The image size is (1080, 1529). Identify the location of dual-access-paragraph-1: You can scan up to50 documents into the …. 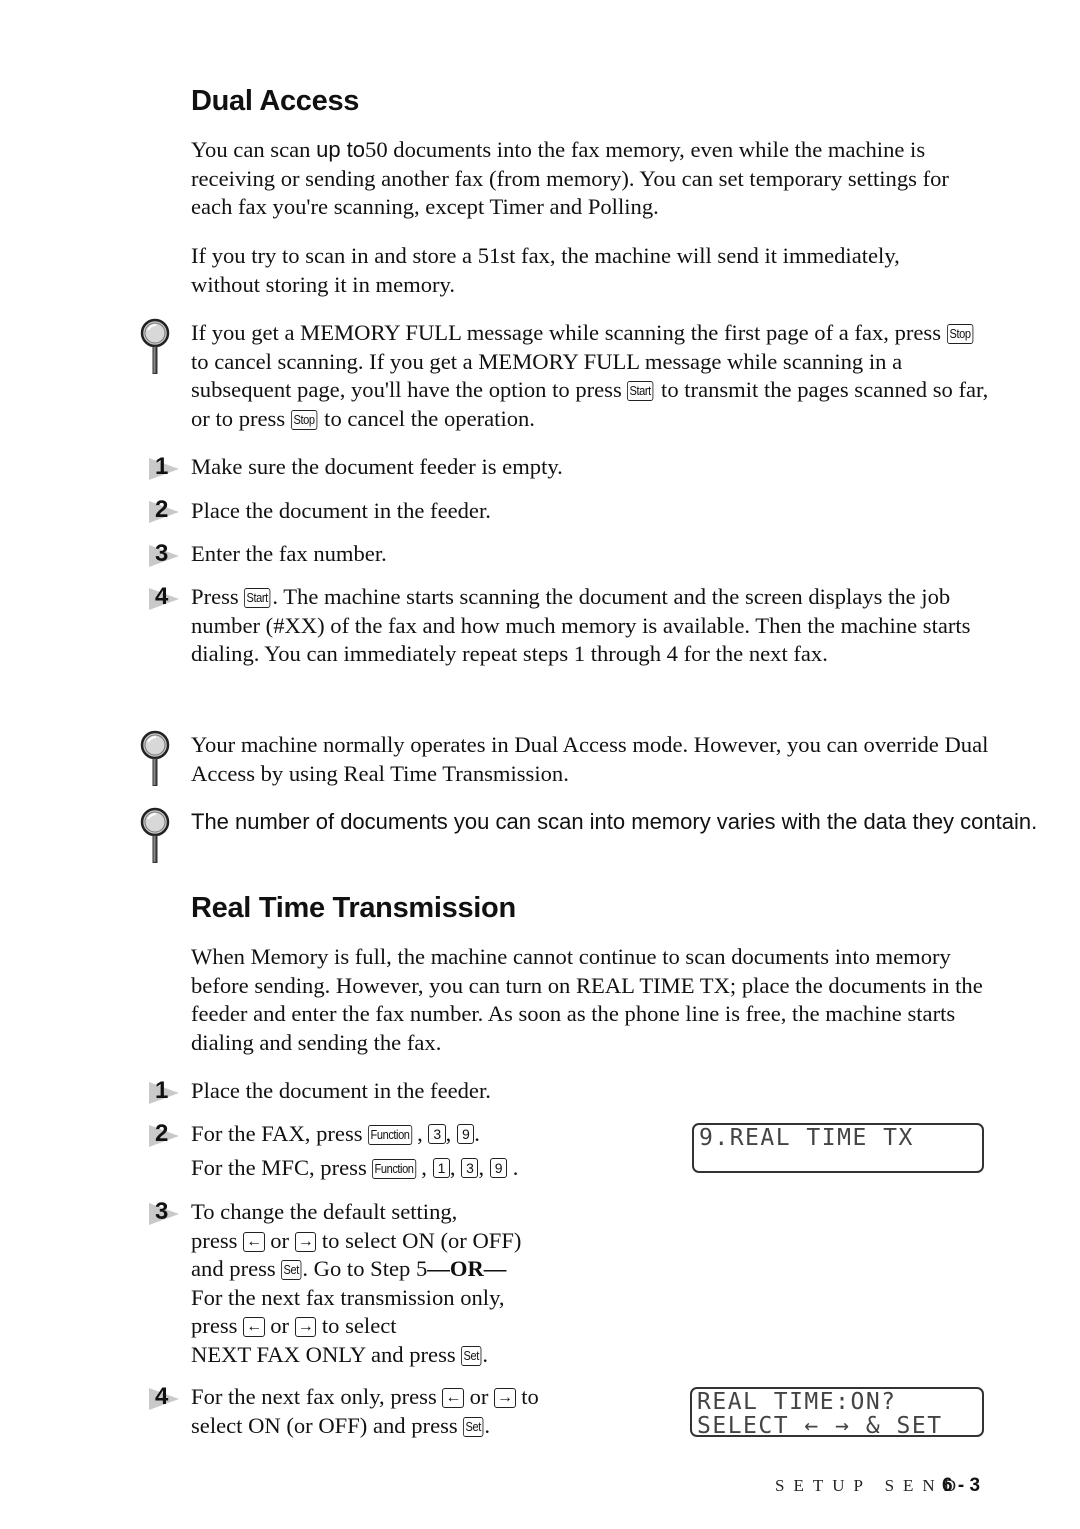
(591, 179).